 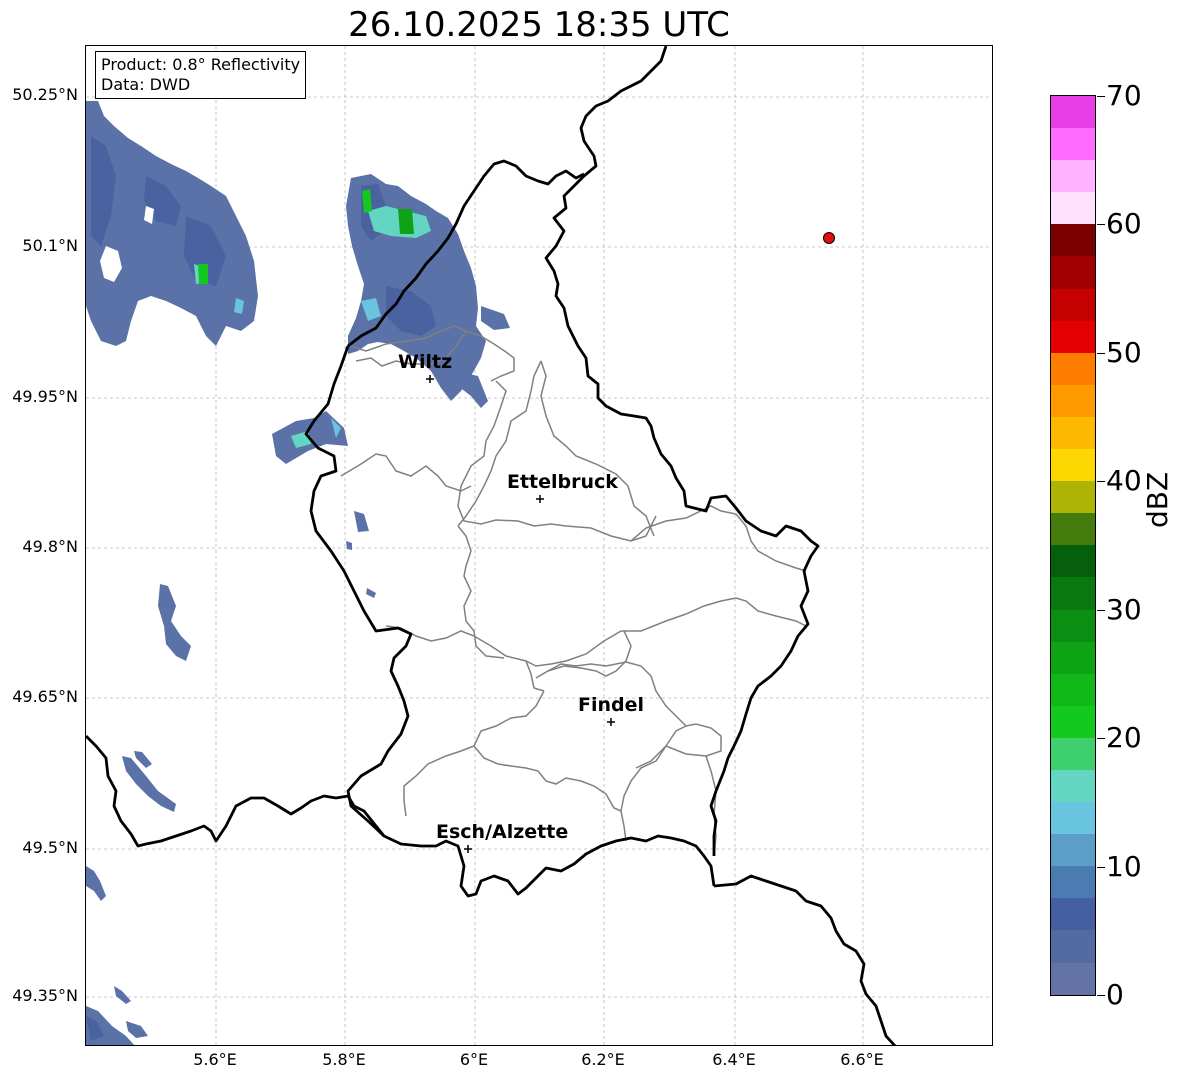 I want to click on city-label-wiltz: Wiltz, so click(x=425, y=362).